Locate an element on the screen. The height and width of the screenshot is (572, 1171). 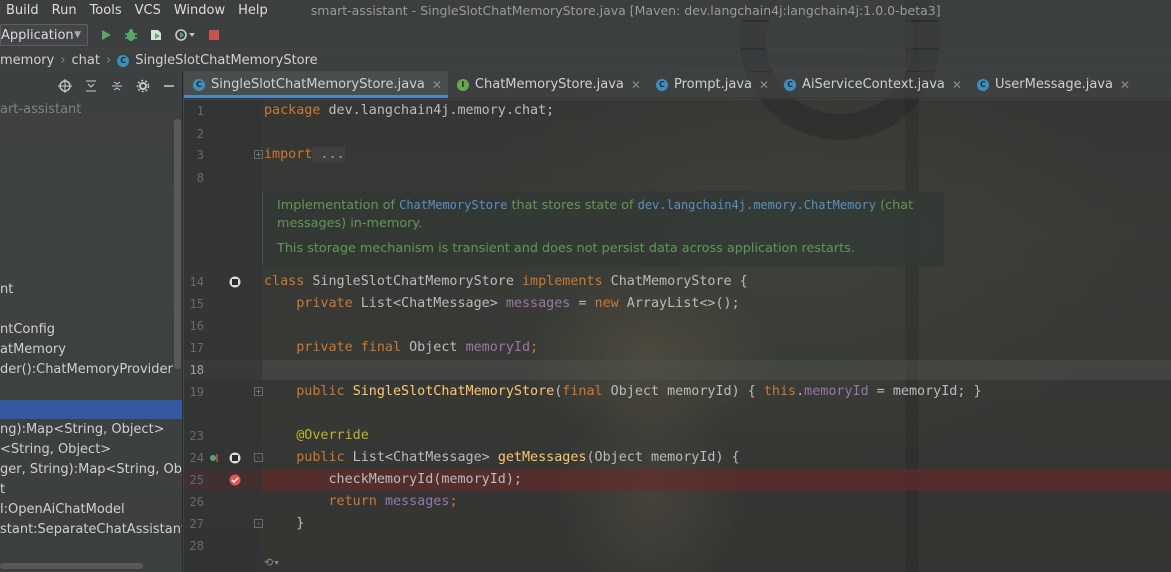
doc-text: Implementation of is located at coordinates (338, 205).